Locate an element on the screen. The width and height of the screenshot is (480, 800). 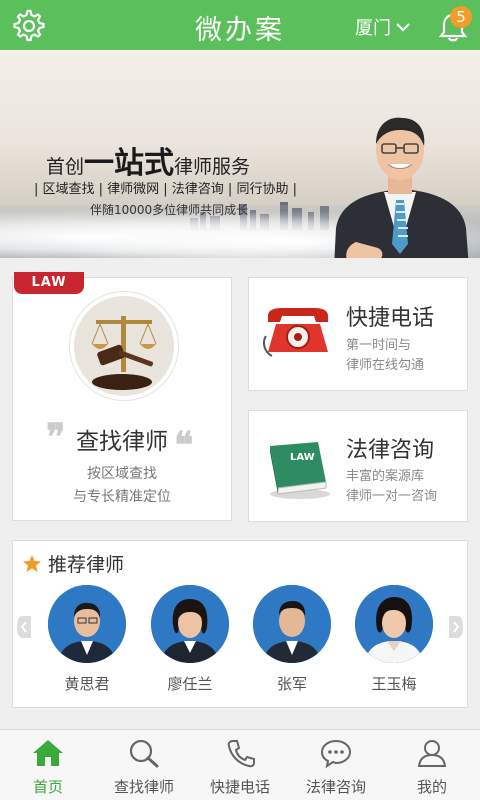
star-icon is located at coordinates (32, 563).